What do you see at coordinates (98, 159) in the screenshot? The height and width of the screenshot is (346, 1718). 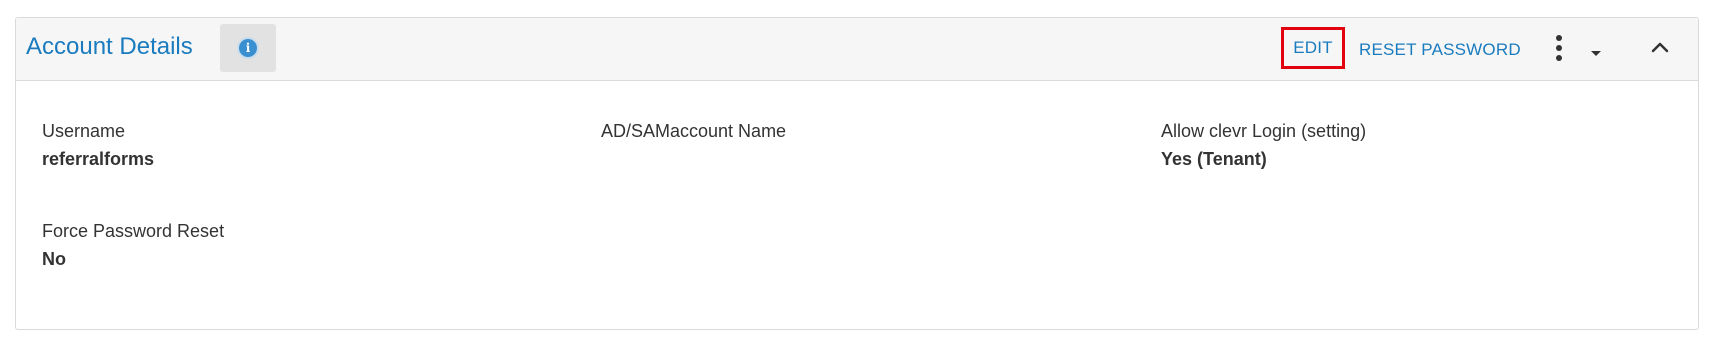 I see `username-value: referralforms` at bounding box center [98, 159].